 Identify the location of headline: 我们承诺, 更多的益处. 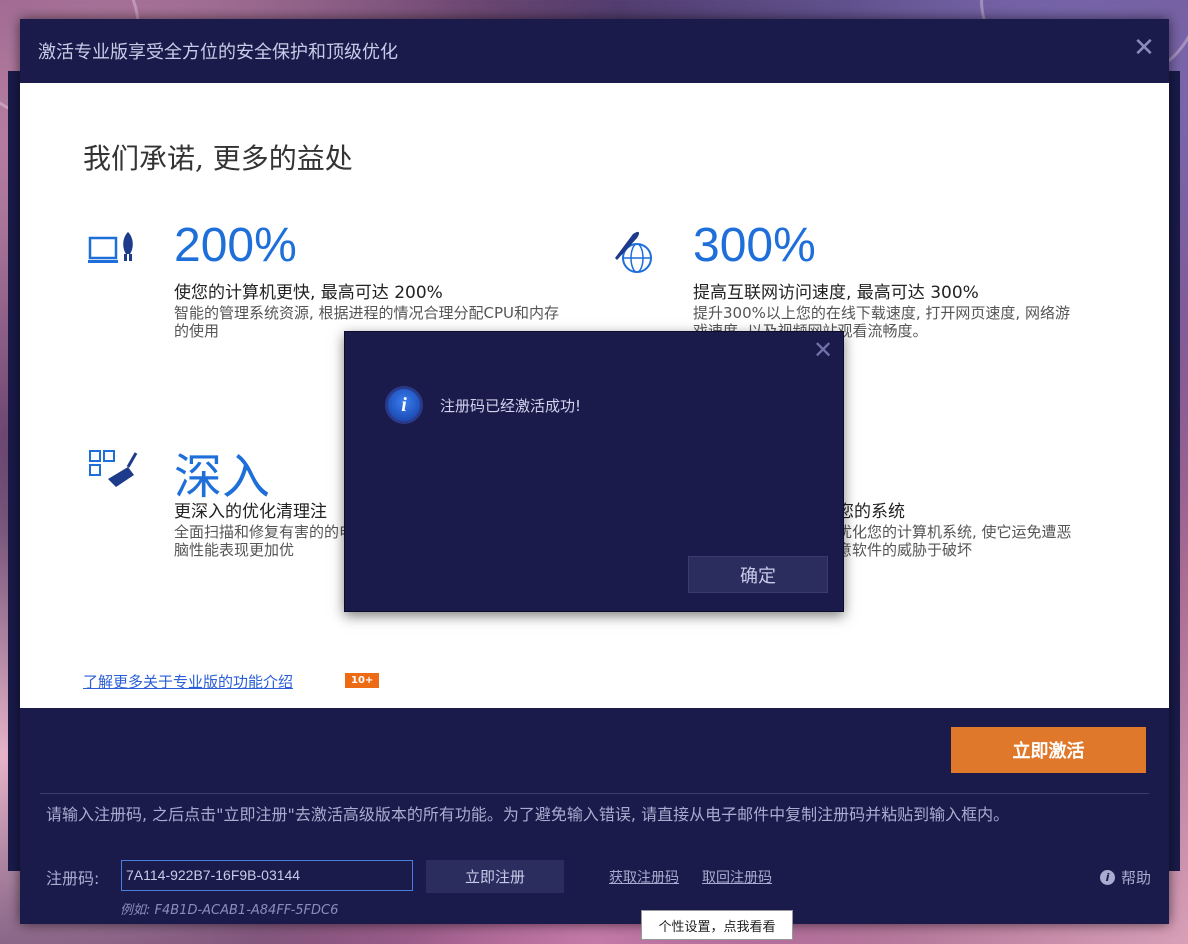
(218, 158).